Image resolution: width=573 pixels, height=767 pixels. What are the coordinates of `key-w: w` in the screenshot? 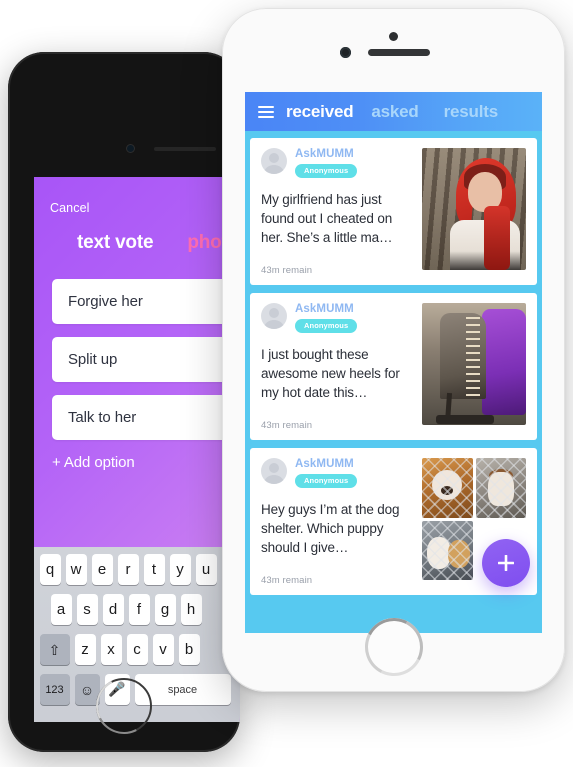 It's located at (76, 569).